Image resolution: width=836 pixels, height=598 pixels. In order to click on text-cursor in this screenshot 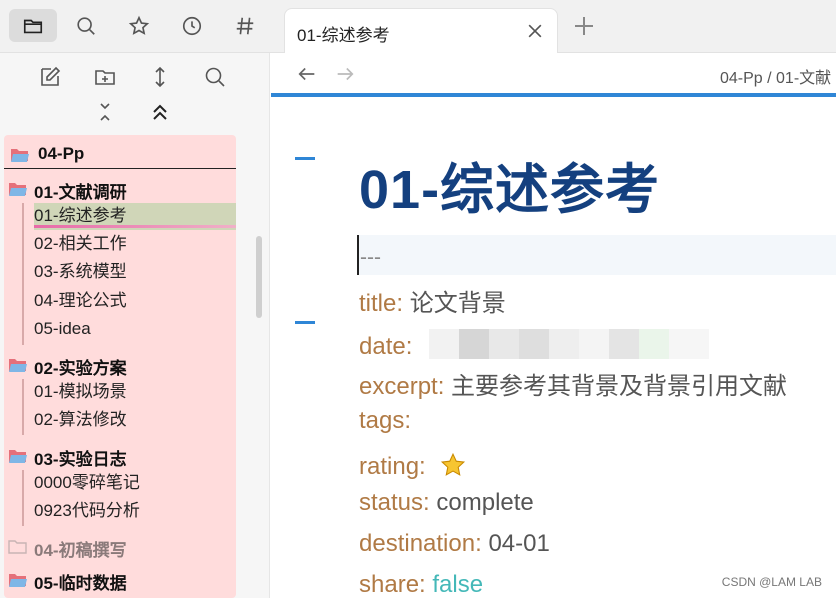, I will do `click(358, 255)`.